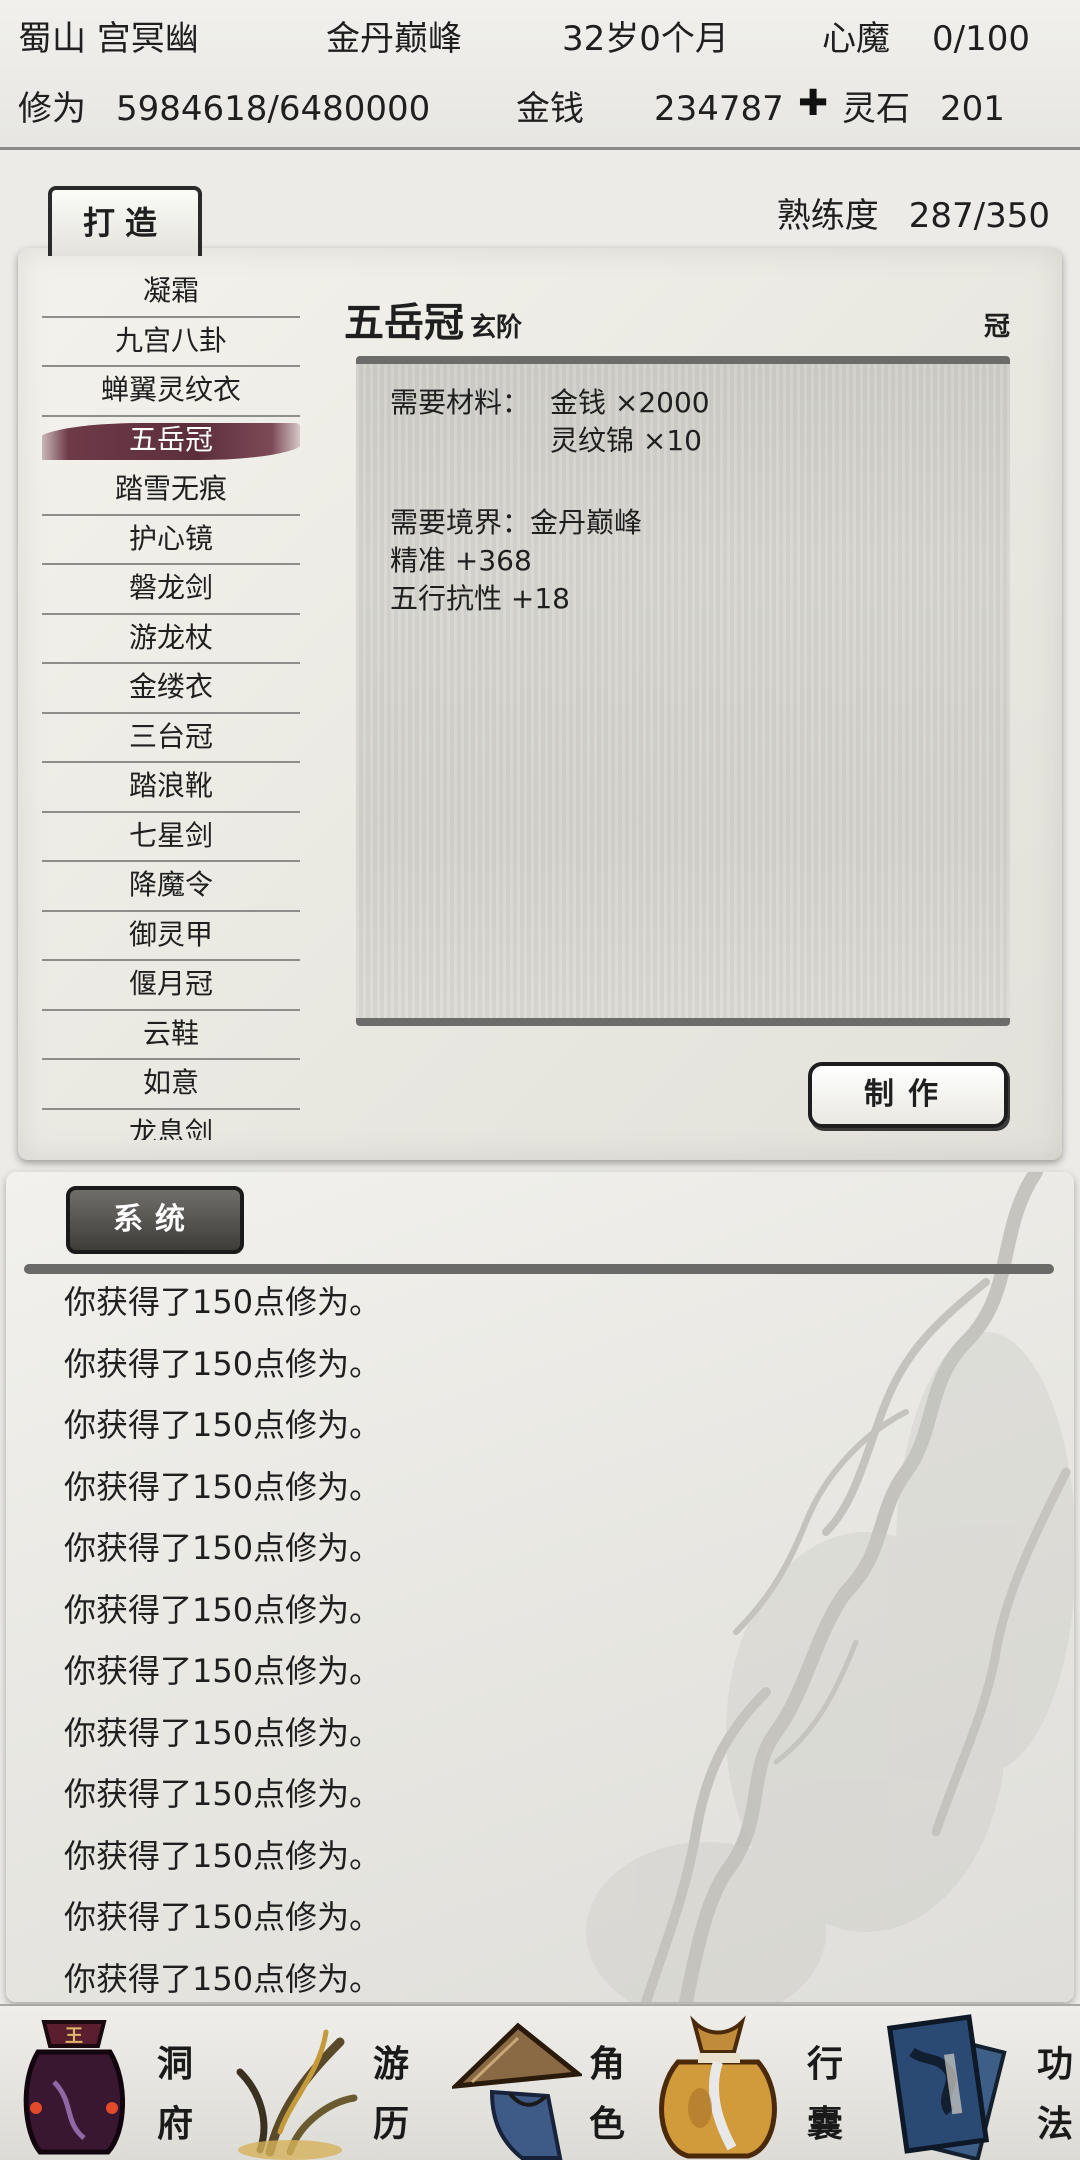 The image size is (1080, 2160). Describe the element at coordinates (645, 39) in the screenshot. I see `age-text: 32岁0个月` at that location.